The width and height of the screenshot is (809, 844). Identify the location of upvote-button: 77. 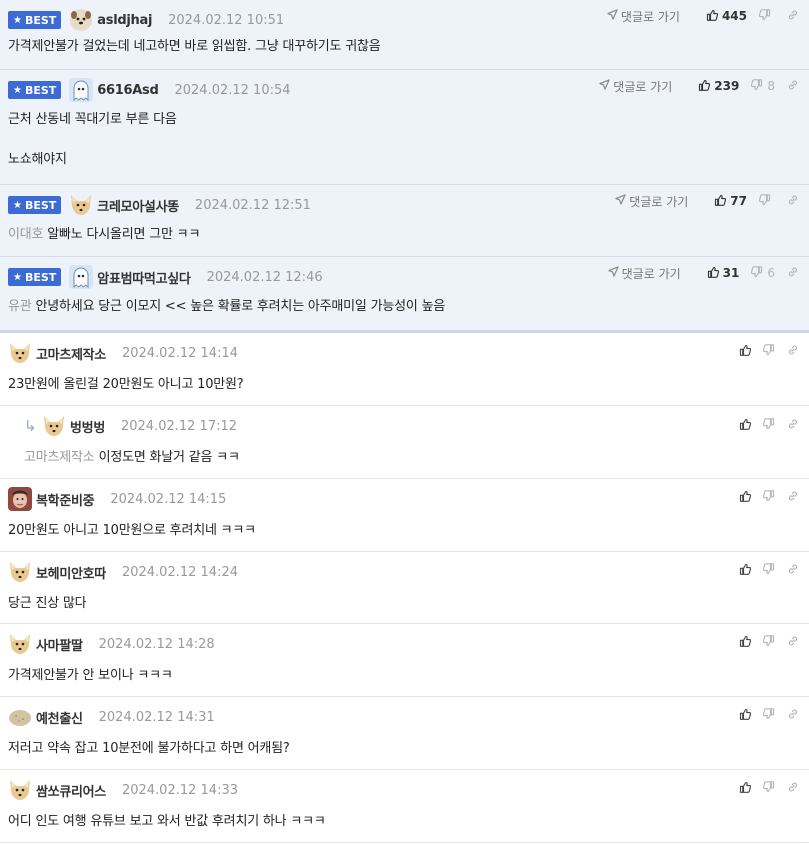
(730, 201).